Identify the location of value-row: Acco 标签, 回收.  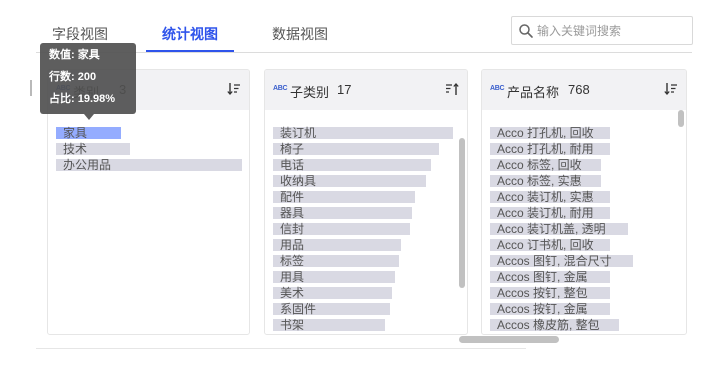
(584, 165).